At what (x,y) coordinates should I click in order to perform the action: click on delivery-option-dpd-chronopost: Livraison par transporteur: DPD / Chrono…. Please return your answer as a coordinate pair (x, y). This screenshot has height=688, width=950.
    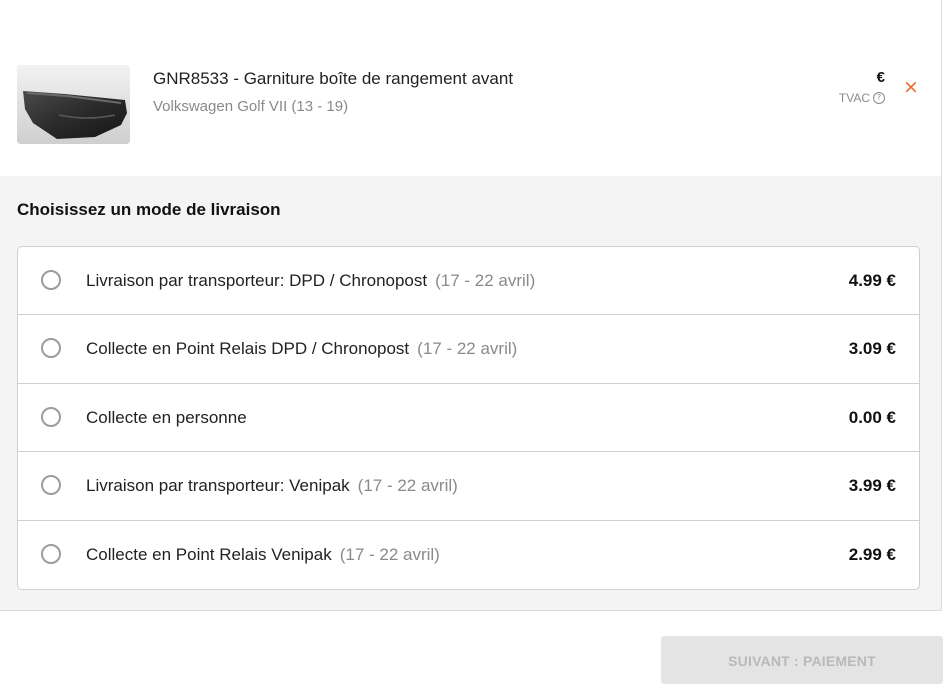
    Looking at the image, I should click on (468, 281).